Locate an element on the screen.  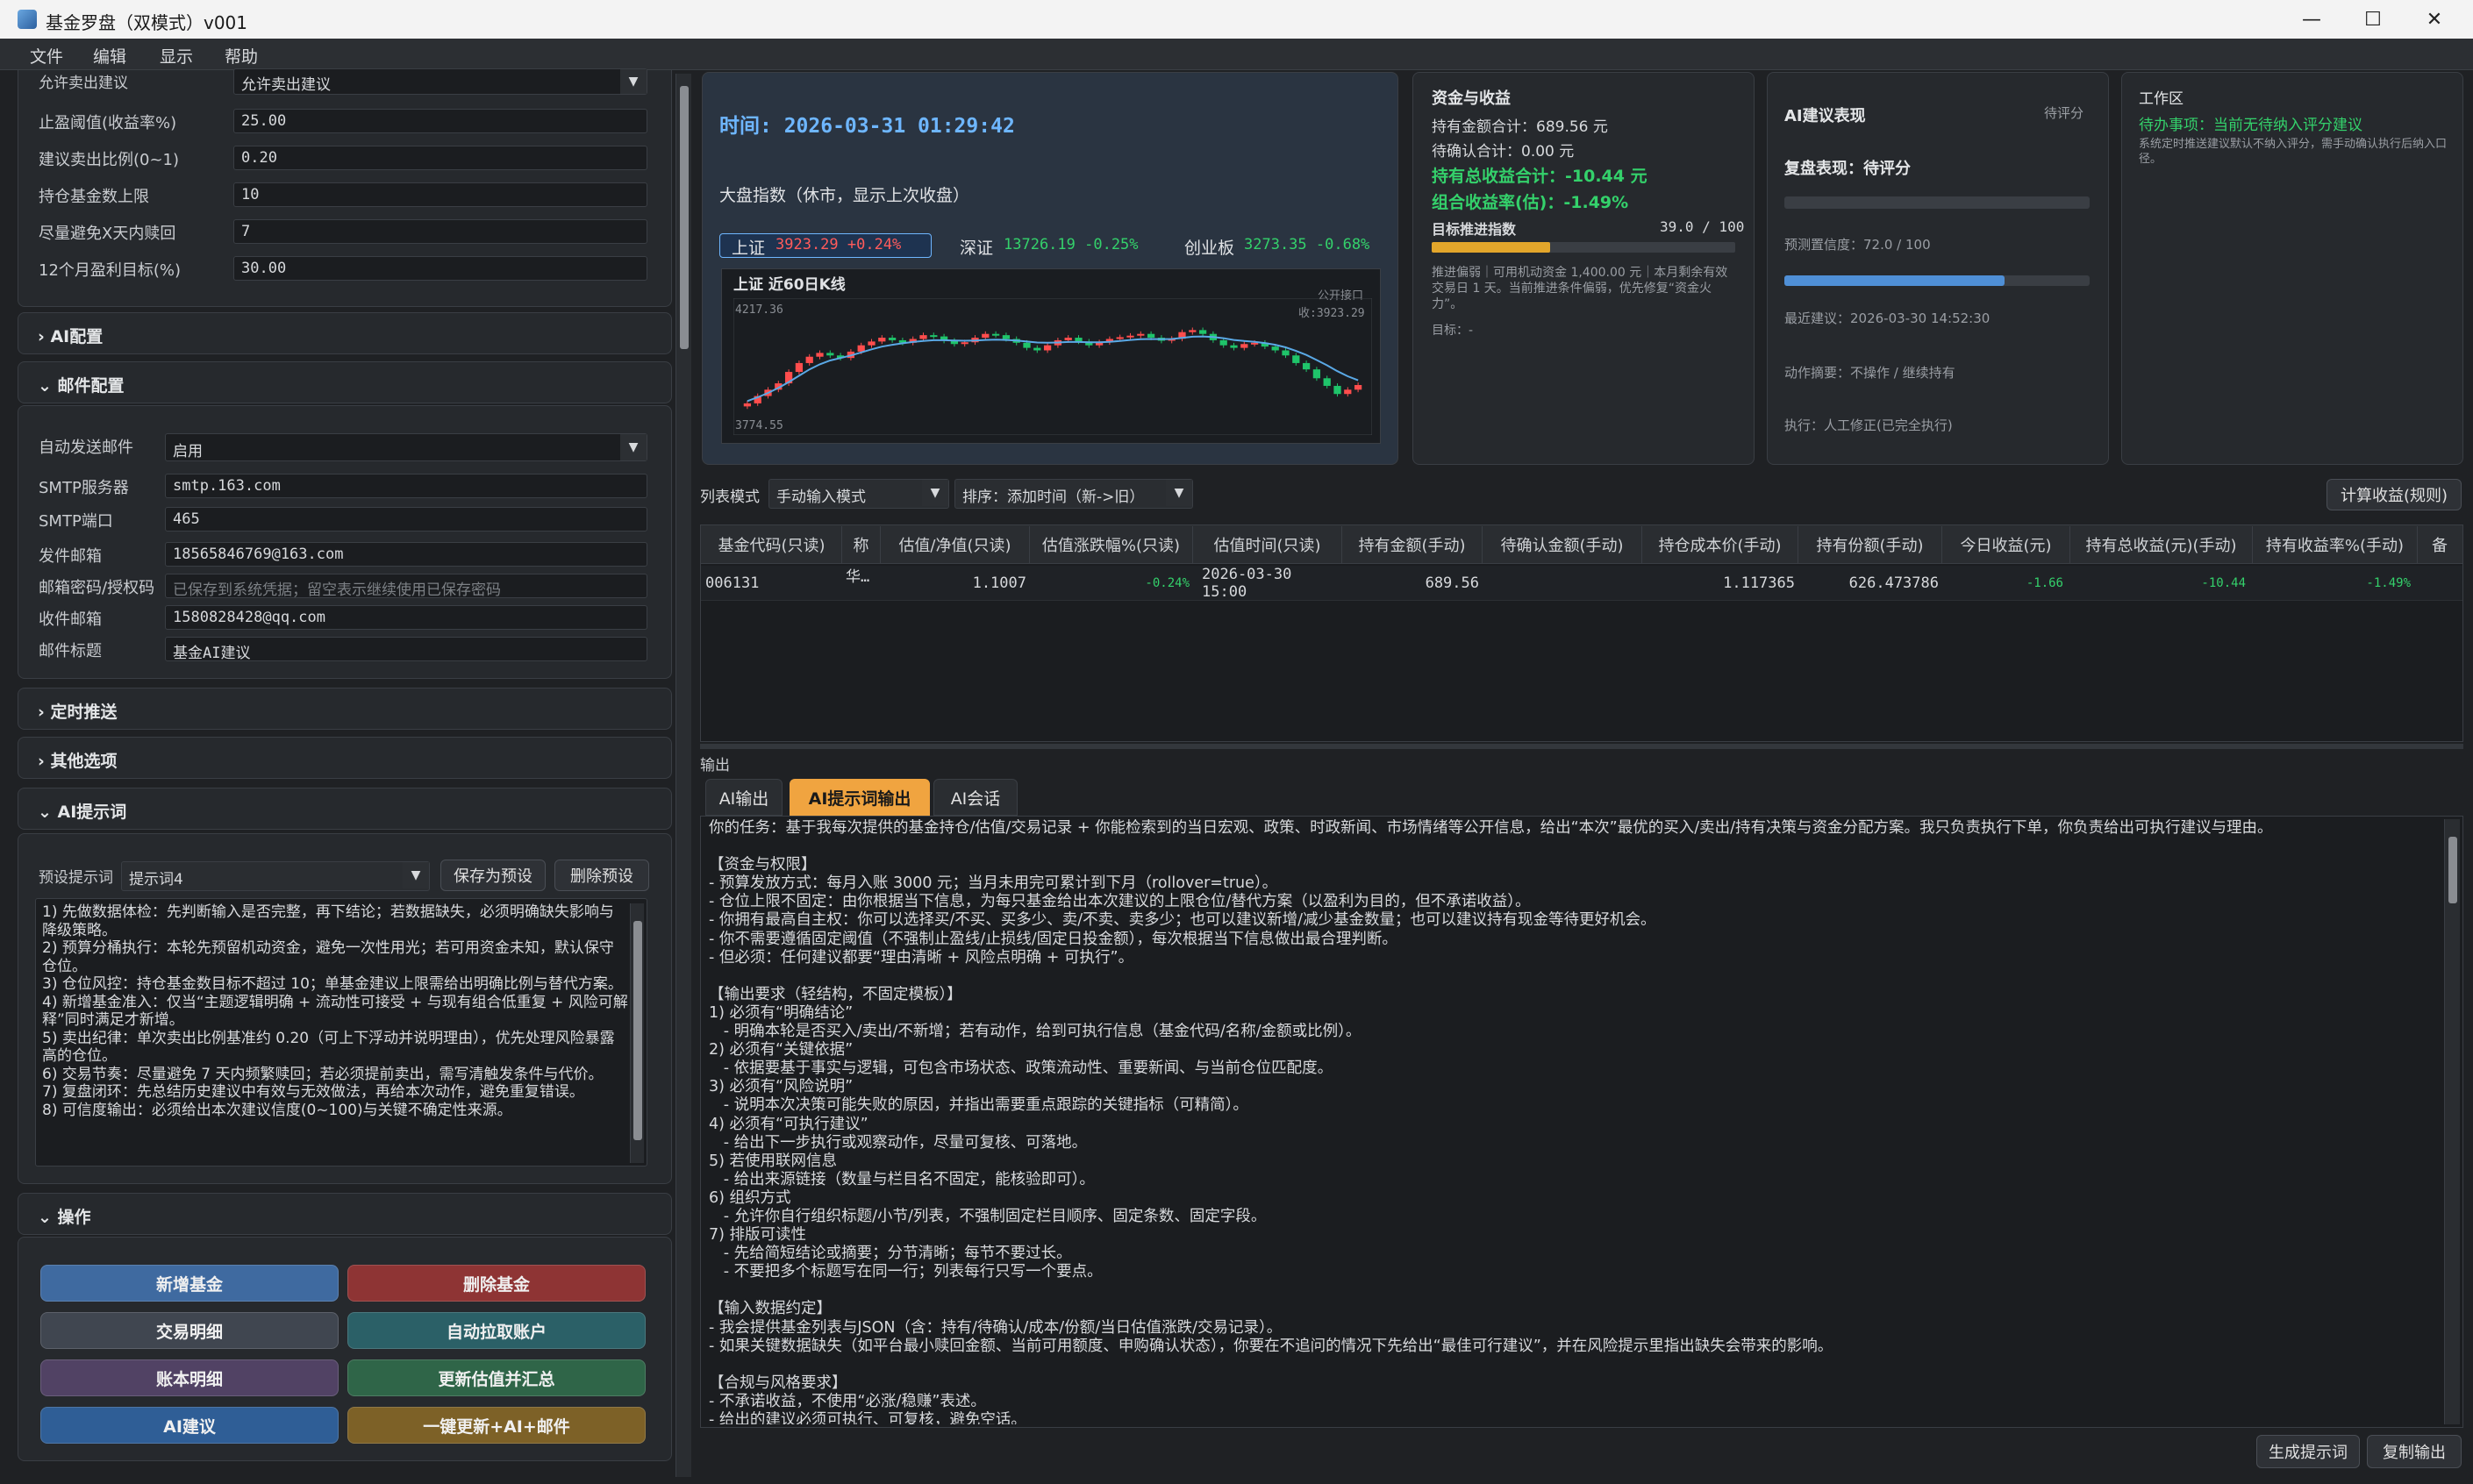
section-schedule: › 定时推送 is located at coordinates (345, 709).